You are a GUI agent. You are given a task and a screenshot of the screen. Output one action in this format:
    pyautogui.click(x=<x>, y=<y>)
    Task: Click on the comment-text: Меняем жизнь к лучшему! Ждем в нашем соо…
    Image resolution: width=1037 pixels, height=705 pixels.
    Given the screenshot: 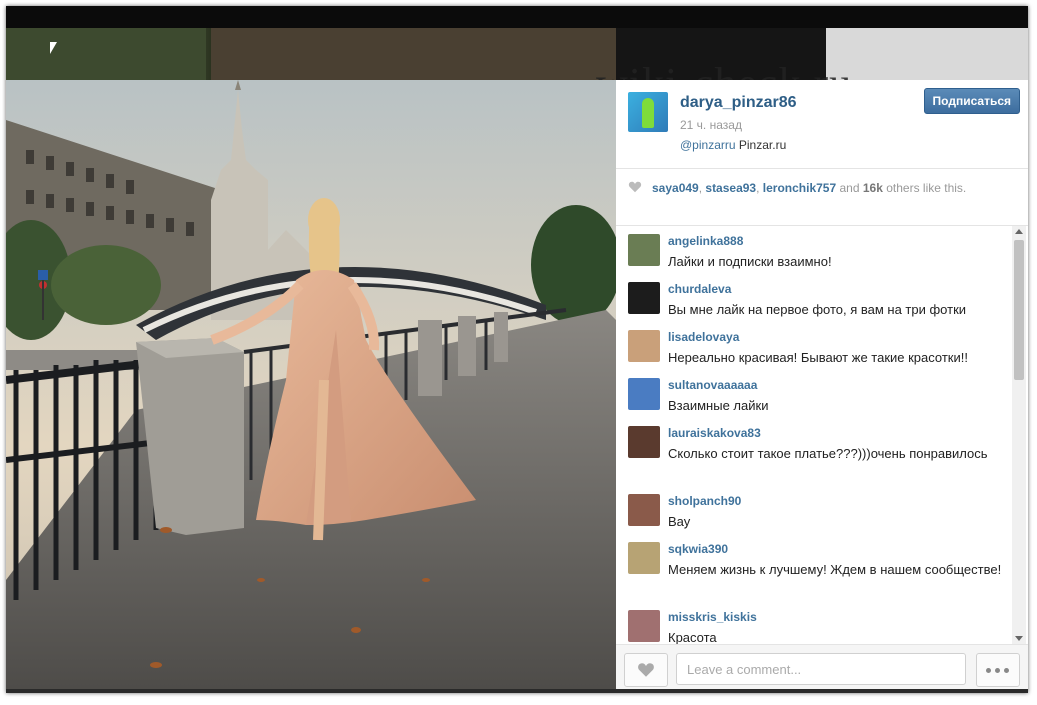 What is the action you would take?
    pyautogui.click(x=835, y=569)
    